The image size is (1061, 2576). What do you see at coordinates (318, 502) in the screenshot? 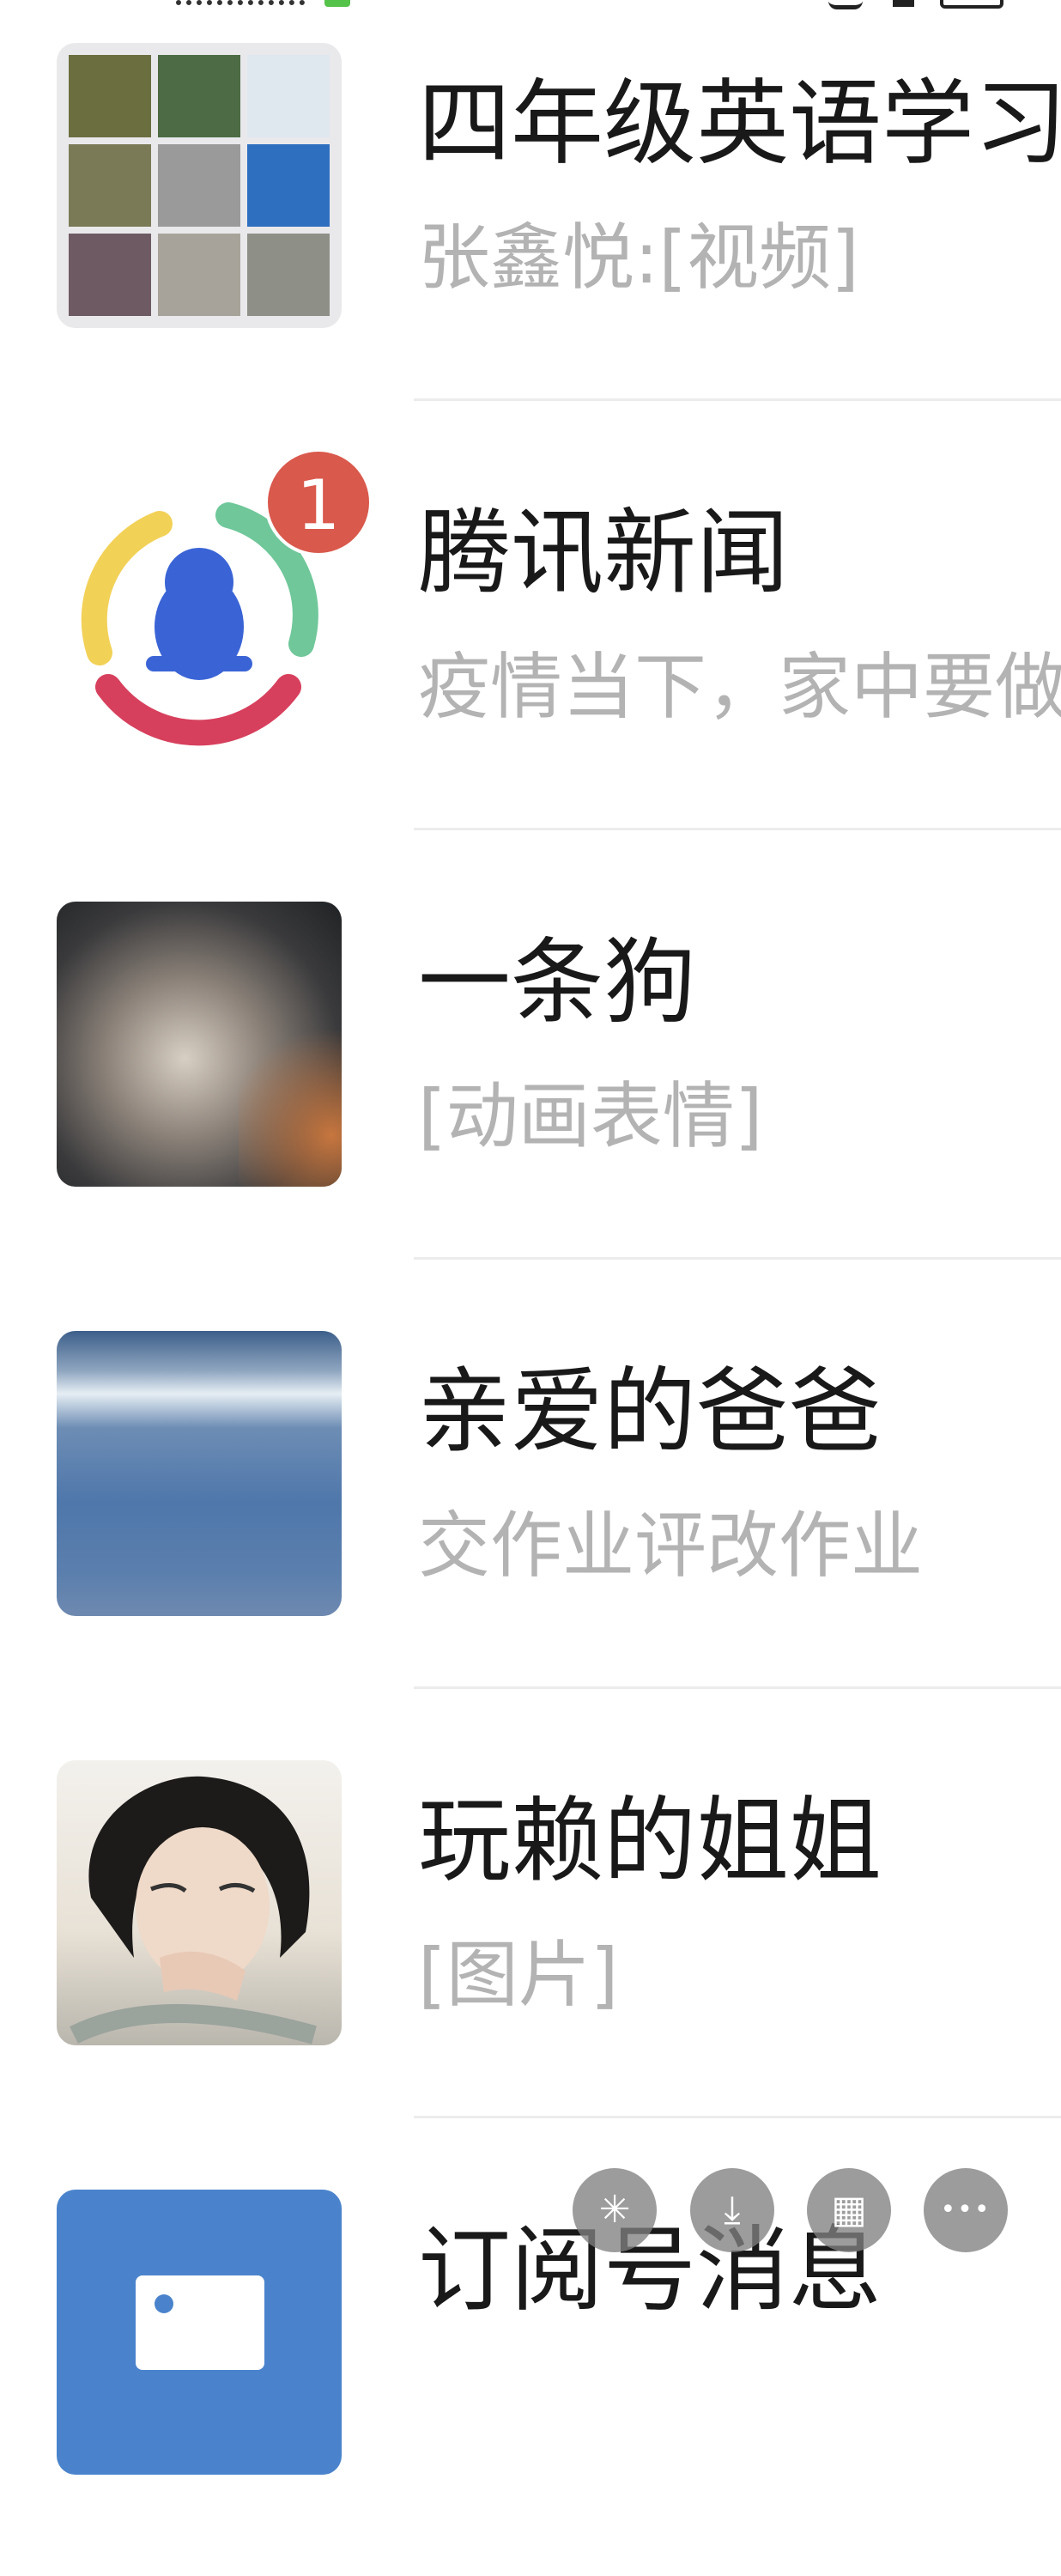
I see `unread-badge: 1` at bounding box center [318, 502].